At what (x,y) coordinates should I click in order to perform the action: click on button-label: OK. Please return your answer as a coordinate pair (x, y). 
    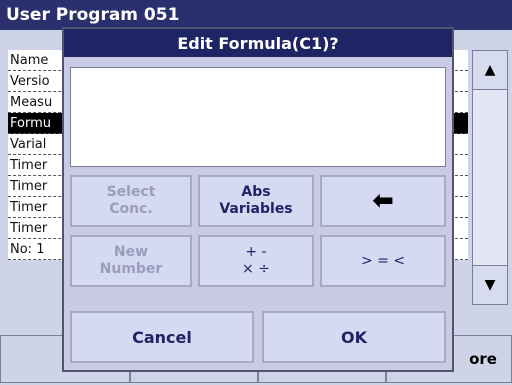
    Looking at the image, I should click on (354, 337).